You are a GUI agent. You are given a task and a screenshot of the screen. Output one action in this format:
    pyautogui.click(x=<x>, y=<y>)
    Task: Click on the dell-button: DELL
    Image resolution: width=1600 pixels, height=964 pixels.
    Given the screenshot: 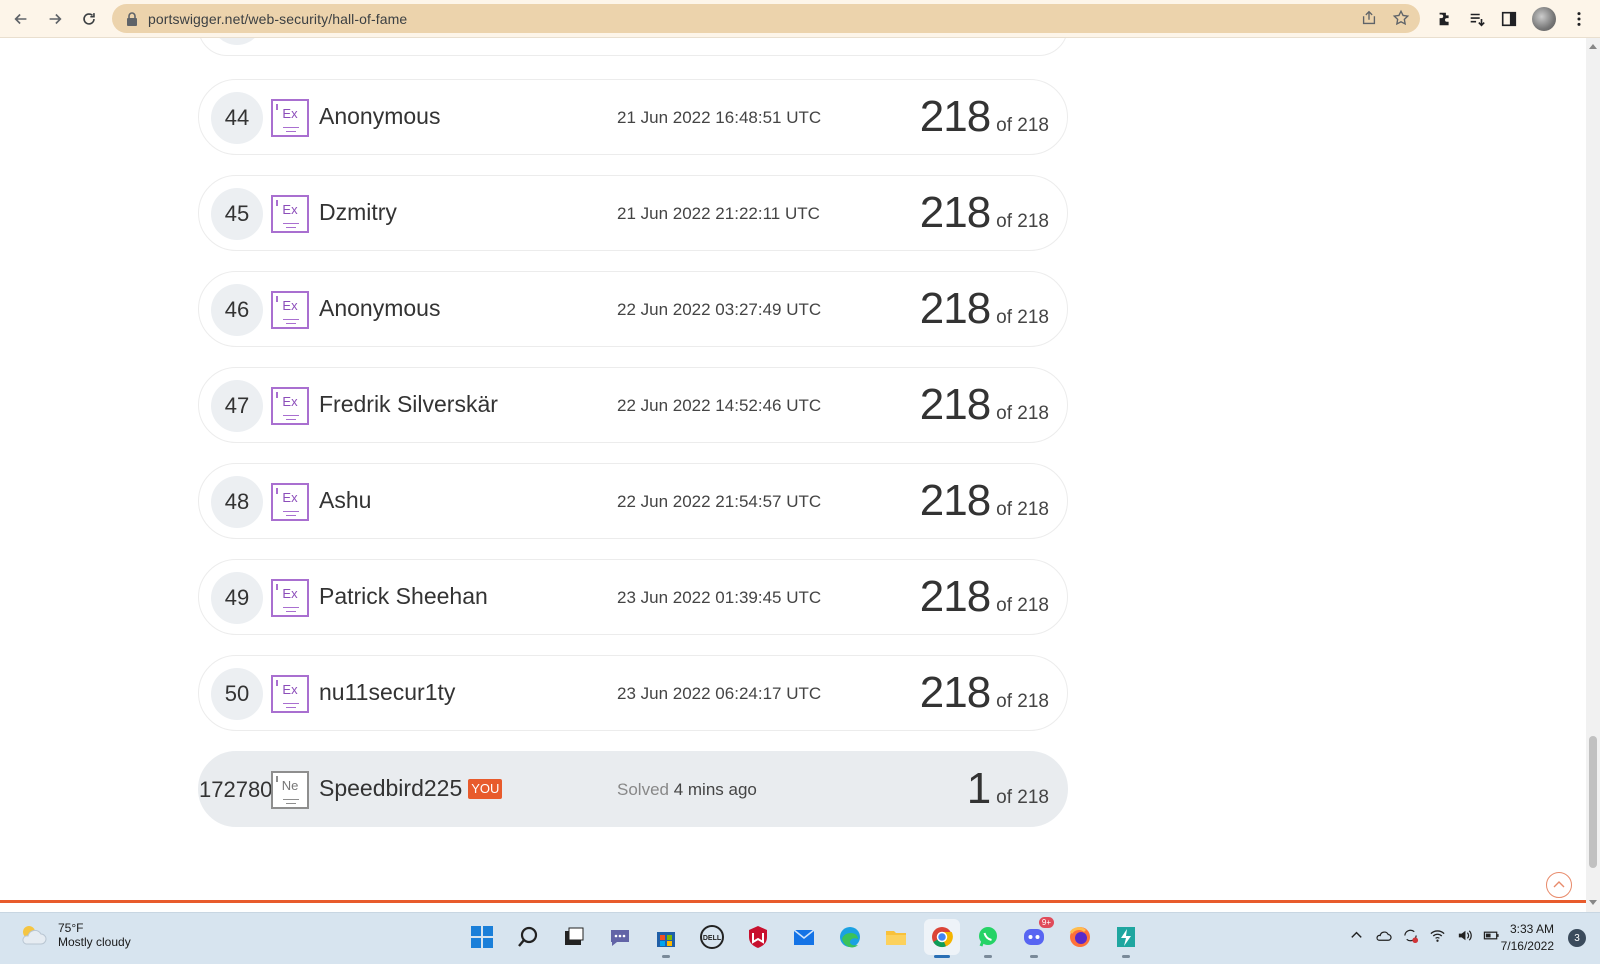 What is the action you would take?
    pyautogui.click(x=712, y=937)
    